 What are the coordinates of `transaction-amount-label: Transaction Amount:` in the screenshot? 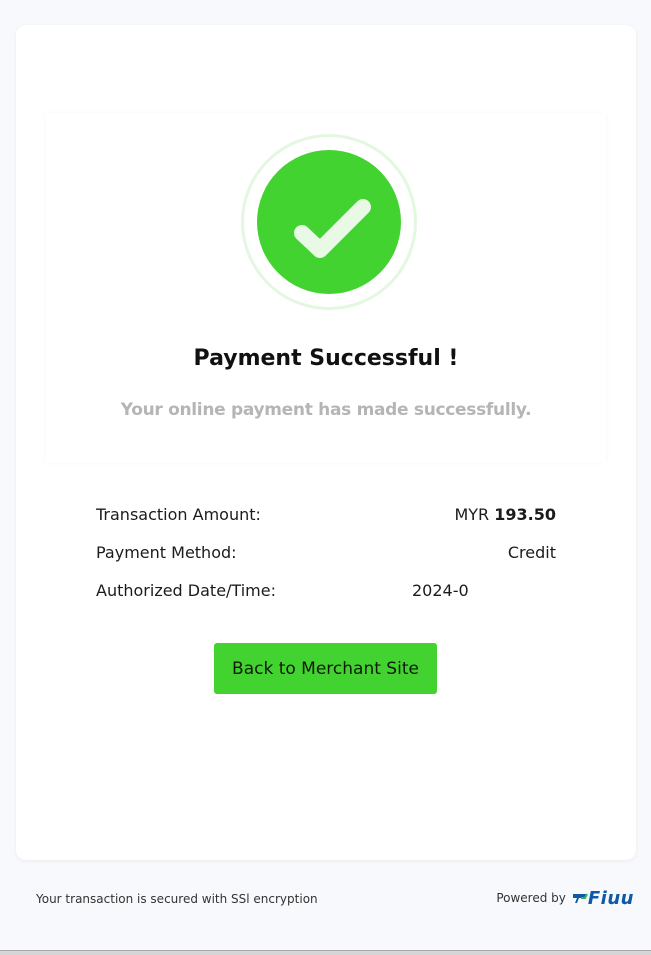 It's located at (178, 514).